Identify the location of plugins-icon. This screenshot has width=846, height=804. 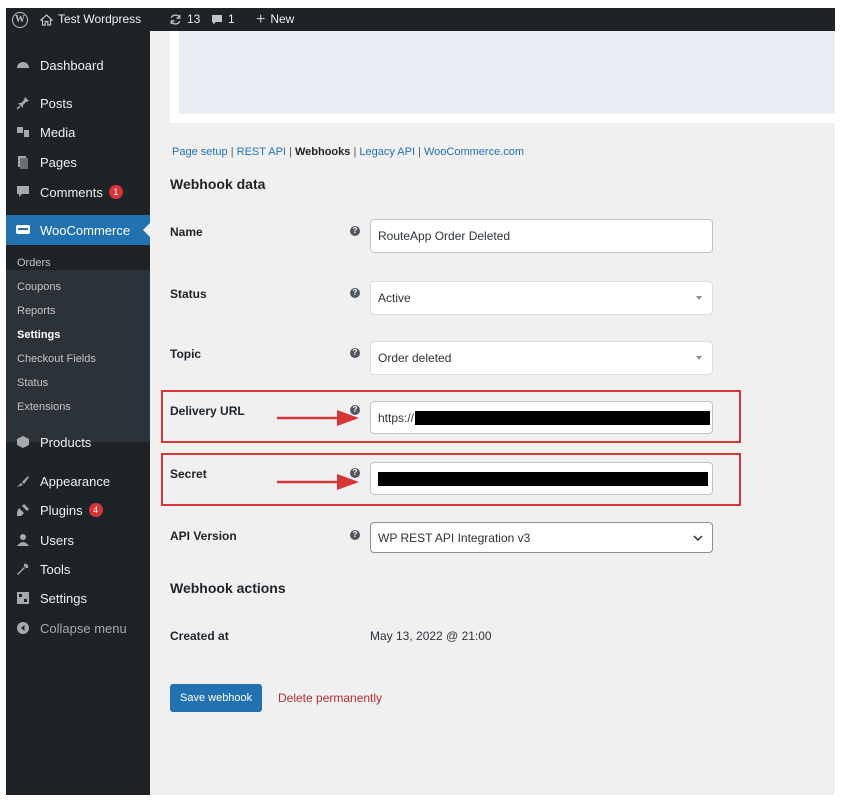
(23, 510).